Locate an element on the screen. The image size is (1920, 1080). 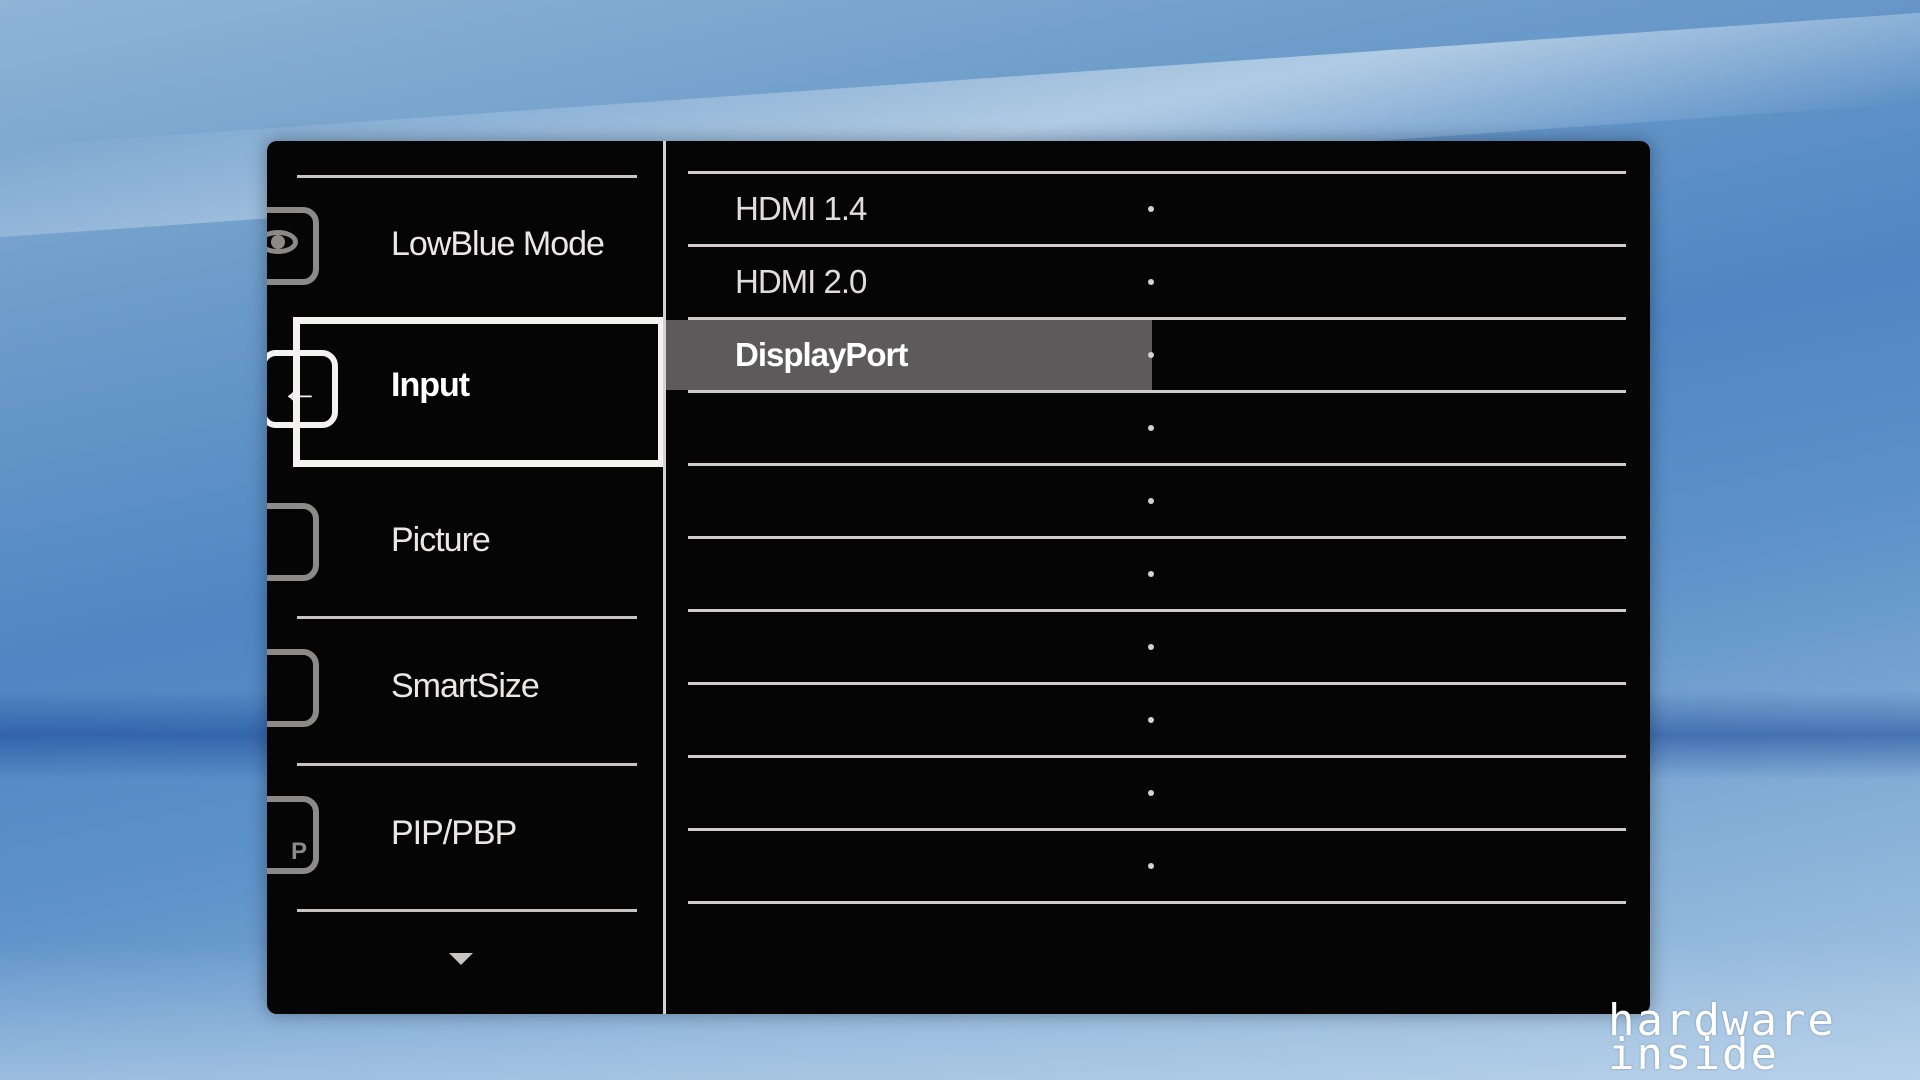
menu-item-picture: Picture is located at coordinates (465, 544).